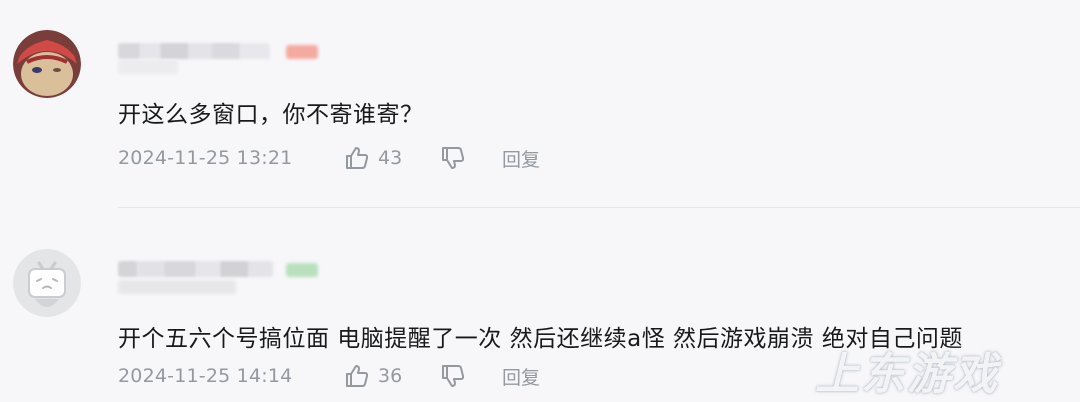  Describe the element at coordinates (329, 158) in the screenshot. I see `comment-meta: 2024-11-25 13:21 43 回复` at that location.